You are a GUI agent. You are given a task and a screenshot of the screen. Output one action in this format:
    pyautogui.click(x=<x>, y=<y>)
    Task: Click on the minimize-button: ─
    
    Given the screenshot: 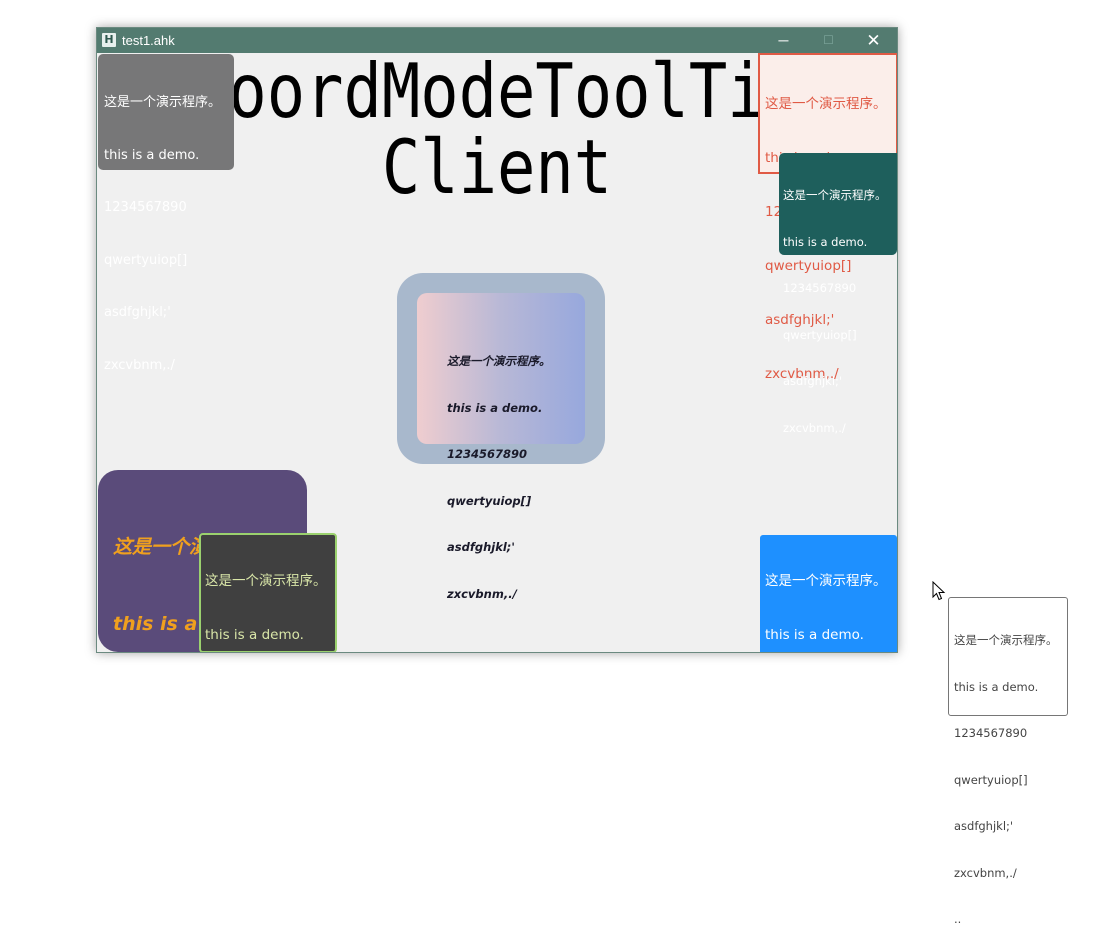 What is the action you would take?
    pyautogui.click(x=783, y=40)
    